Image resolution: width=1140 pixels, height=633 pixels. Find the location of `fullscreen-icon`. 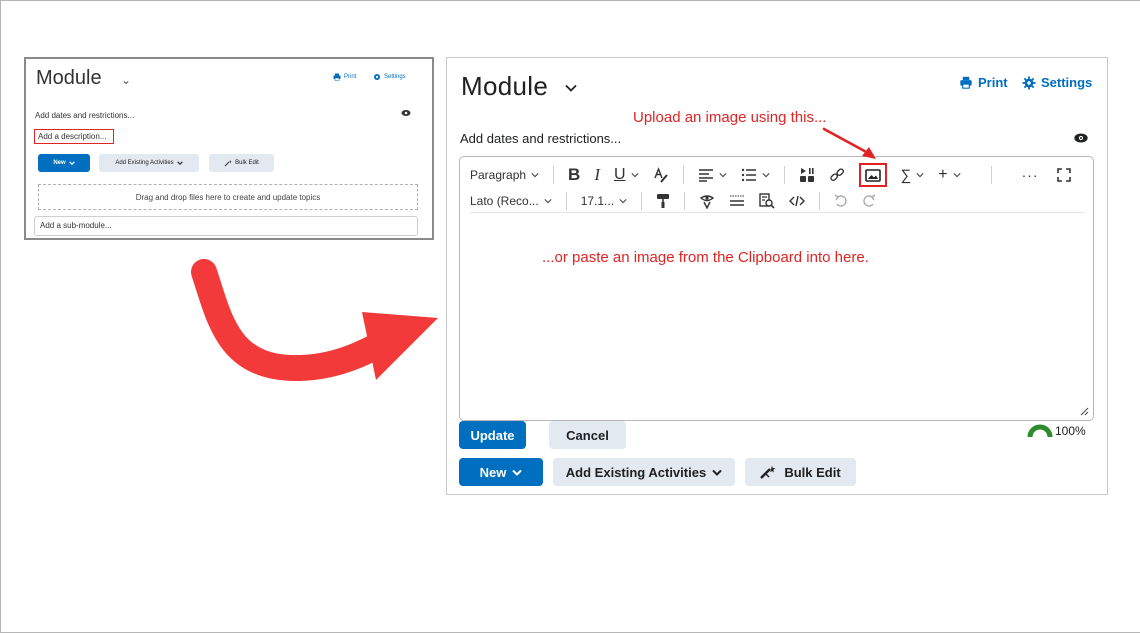

fullscreen-icon is located at coordinates (1063, 175).